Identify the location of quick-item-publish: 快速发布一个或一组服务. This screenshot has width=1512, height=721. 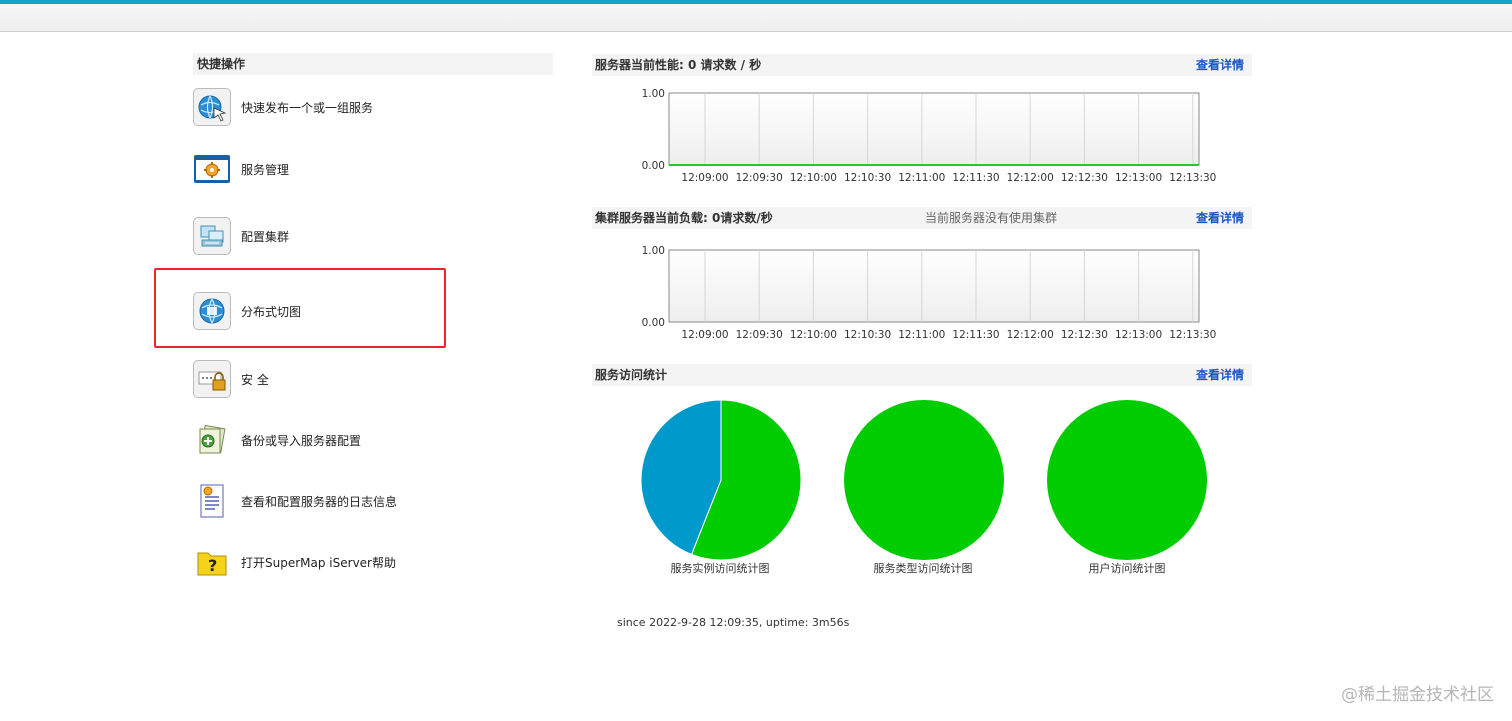
(358, 107).